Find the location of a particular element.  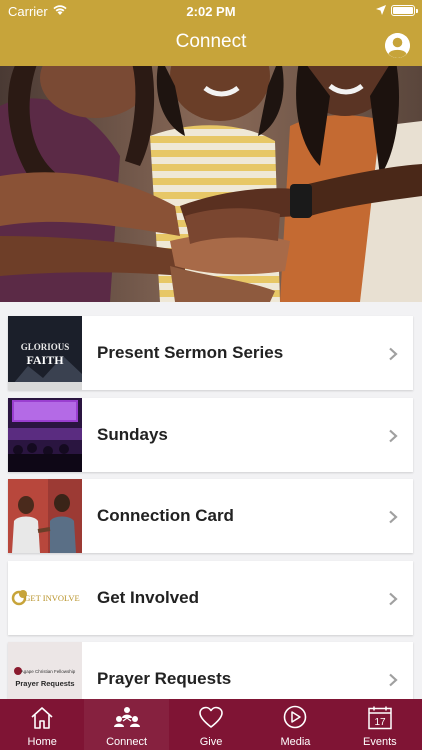

tab-label: Events is located at coordinates (380, 742).